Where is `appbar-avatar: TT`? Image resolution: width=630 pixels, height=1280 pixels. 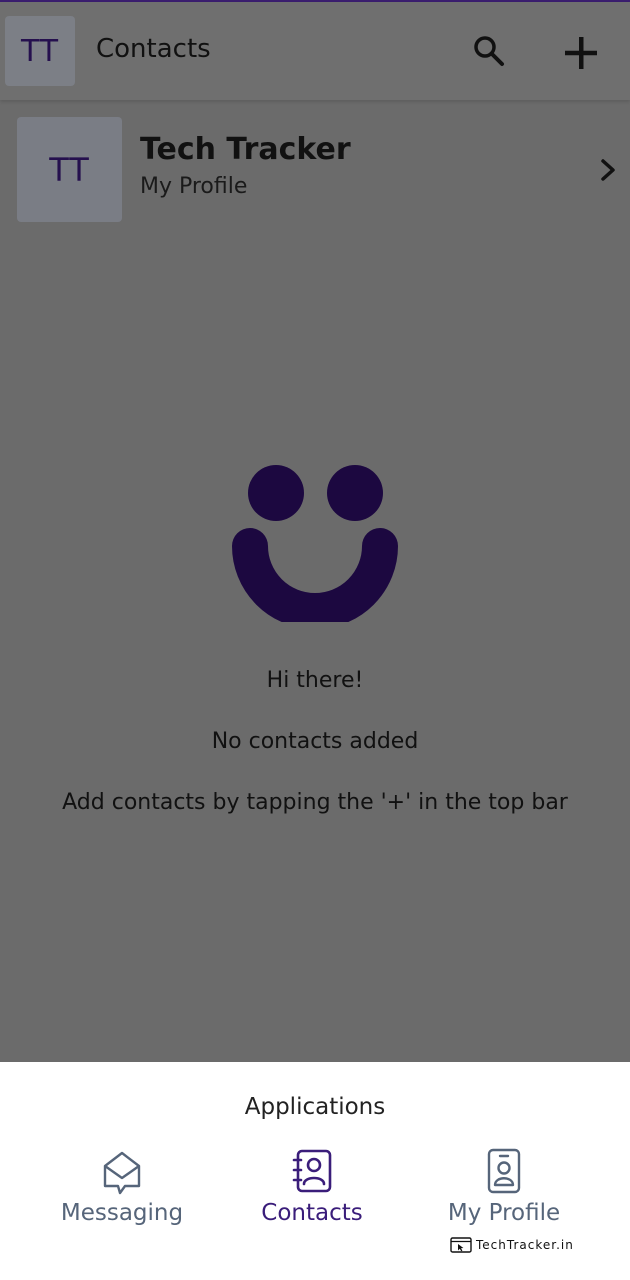 appbar-avatar: TT is located at coordinates (40, 51).